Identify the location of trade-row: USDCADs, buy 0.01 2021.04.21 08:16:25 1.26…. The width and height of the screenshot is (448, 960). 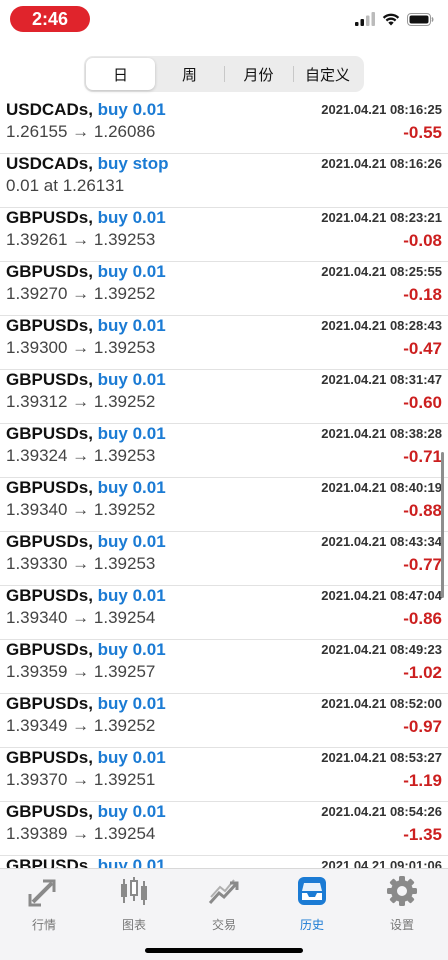
(224, 127).